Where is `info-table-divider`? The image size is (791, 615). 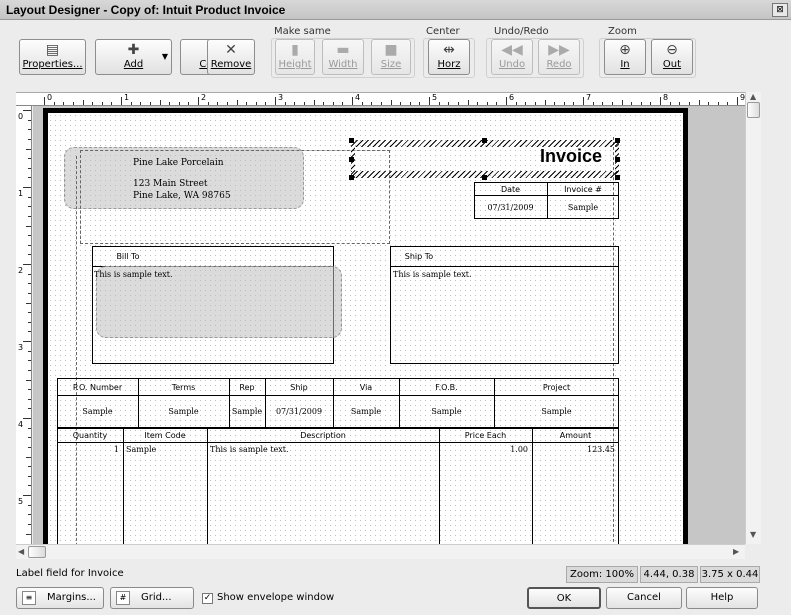 info-table-divider is located at coordinates (338, 395).